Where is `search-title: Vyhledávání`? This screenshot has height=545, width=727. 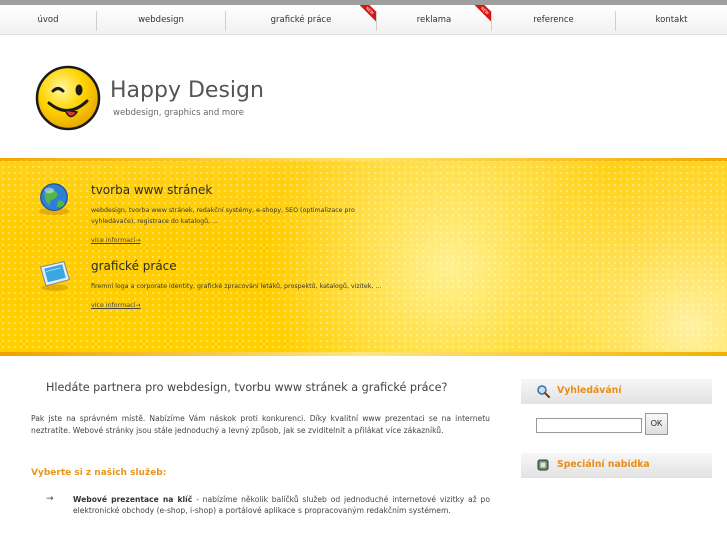 search-title: Vyhledávání is located at coordinates (589, 390).